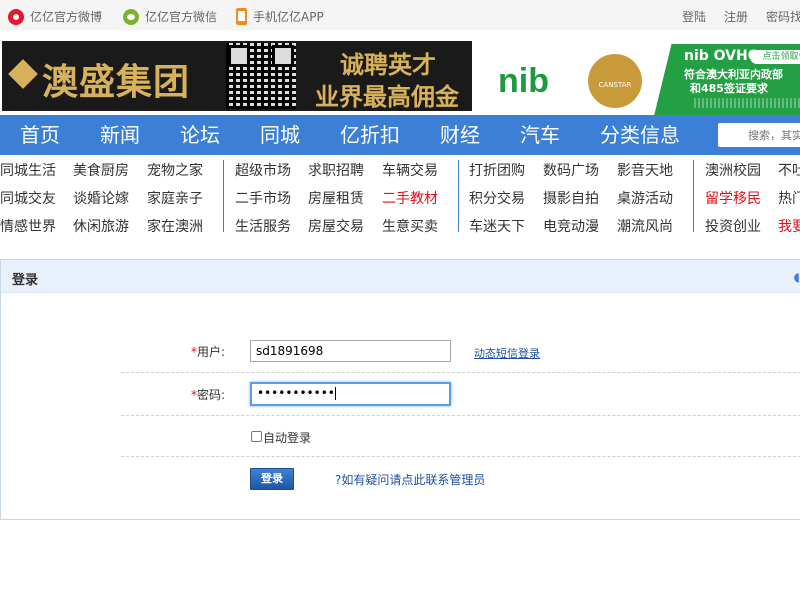 This screenshot has height=600, width=800. I want to click on phone-icon, so click(241, 16).